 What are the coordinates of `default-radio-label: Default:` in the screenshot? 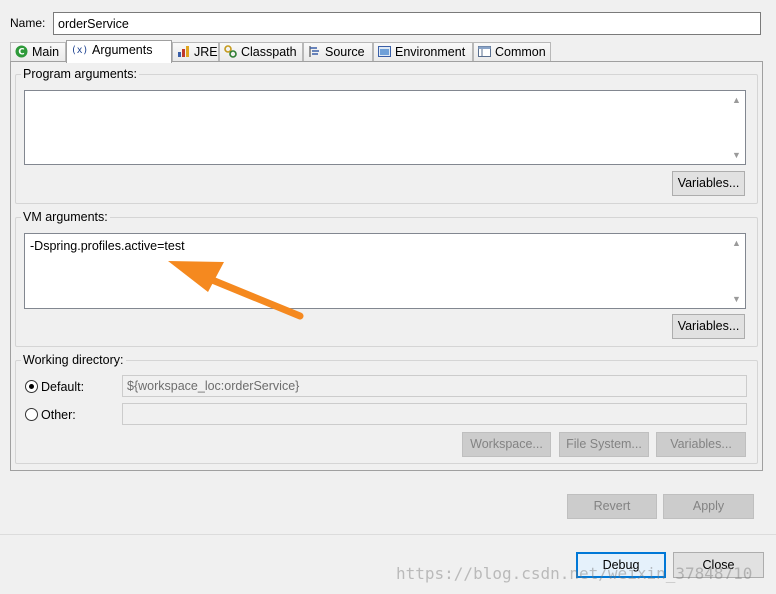 It's located at (62, 387).